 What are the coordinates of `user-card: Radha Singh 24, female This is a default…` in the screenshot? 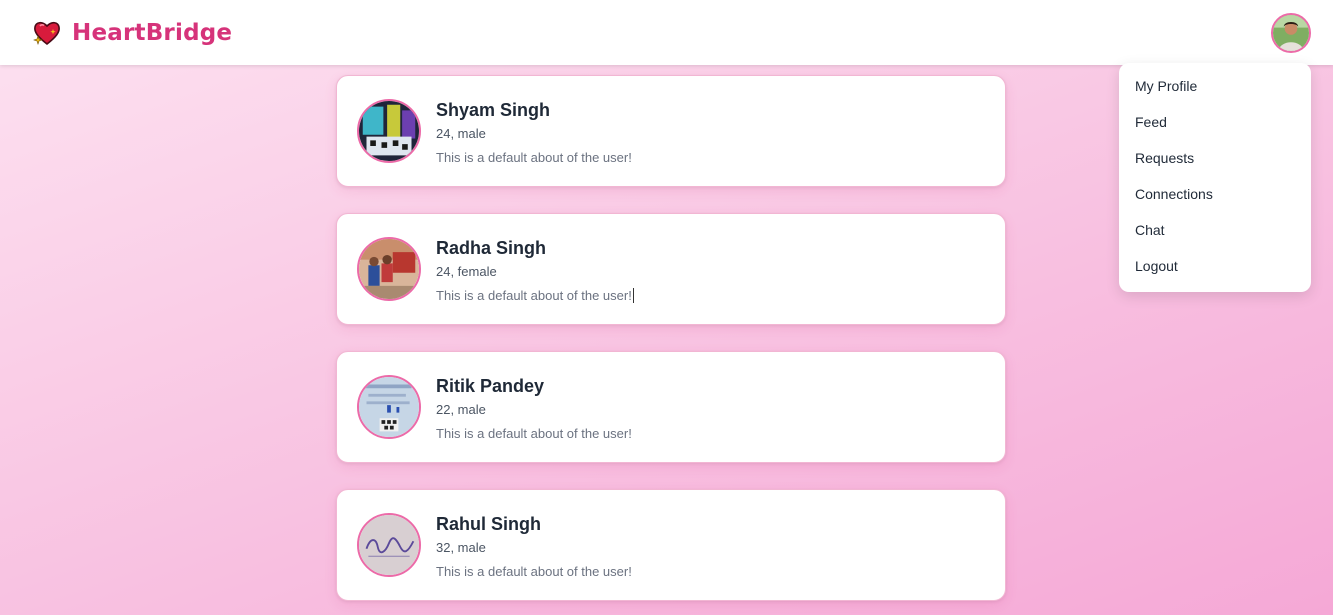 It's located at (671, 269).